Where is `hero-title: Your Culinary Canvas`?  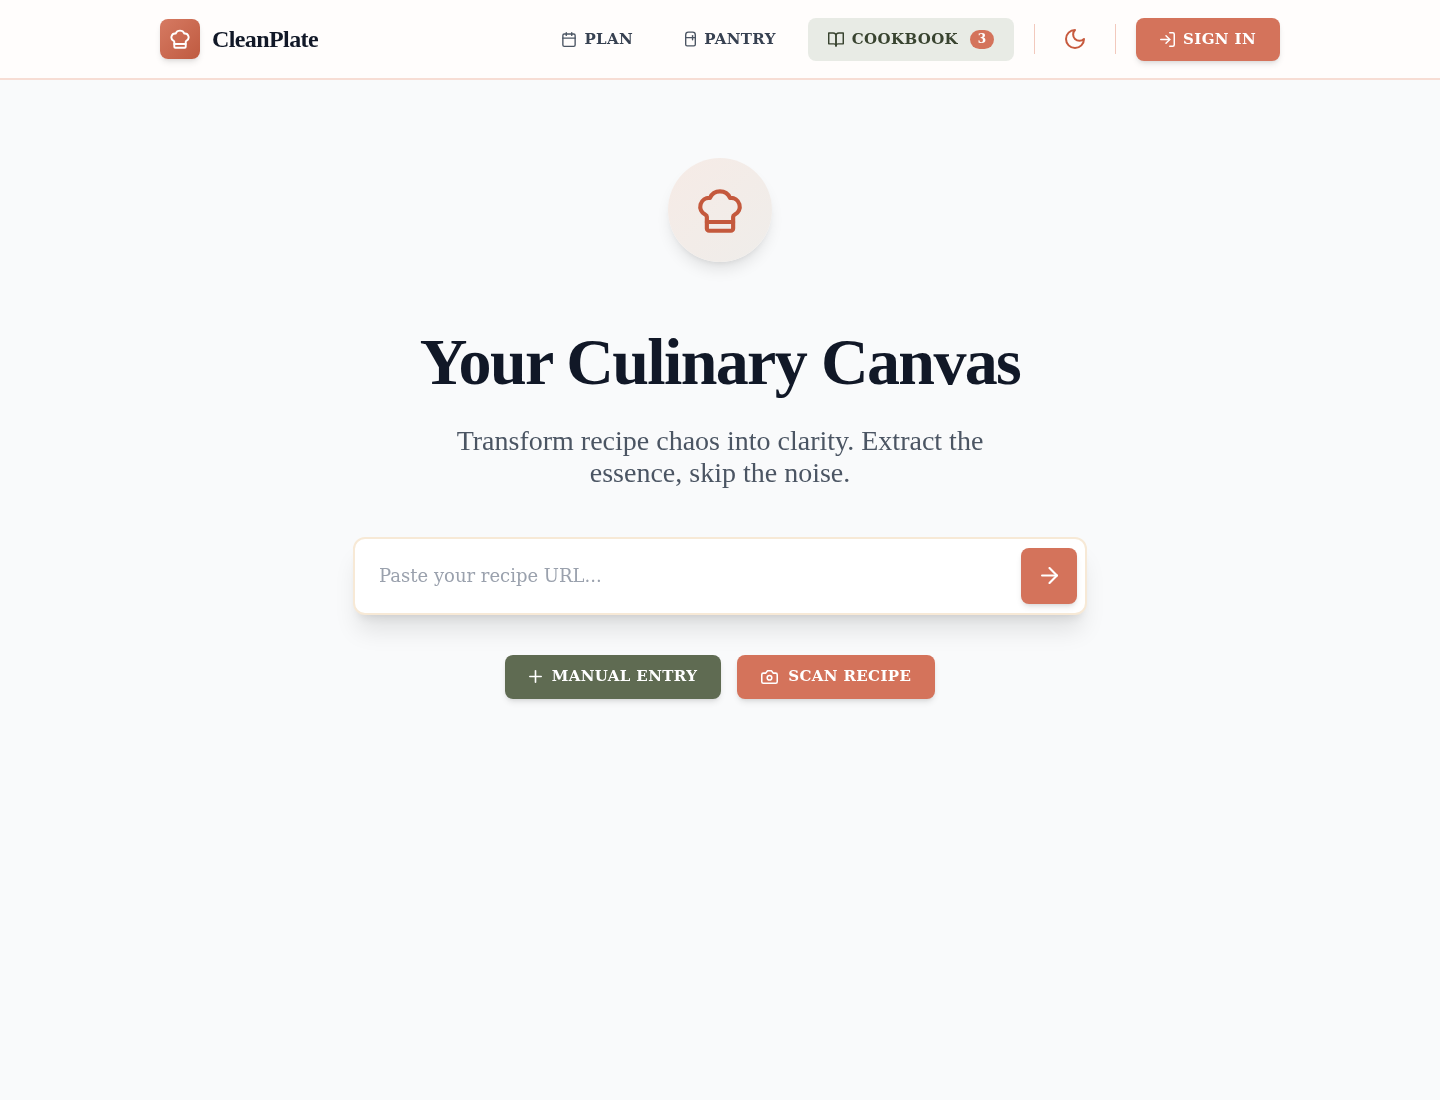
hero-title: Your Culinary Canvas is located at coordinates (720, 362).